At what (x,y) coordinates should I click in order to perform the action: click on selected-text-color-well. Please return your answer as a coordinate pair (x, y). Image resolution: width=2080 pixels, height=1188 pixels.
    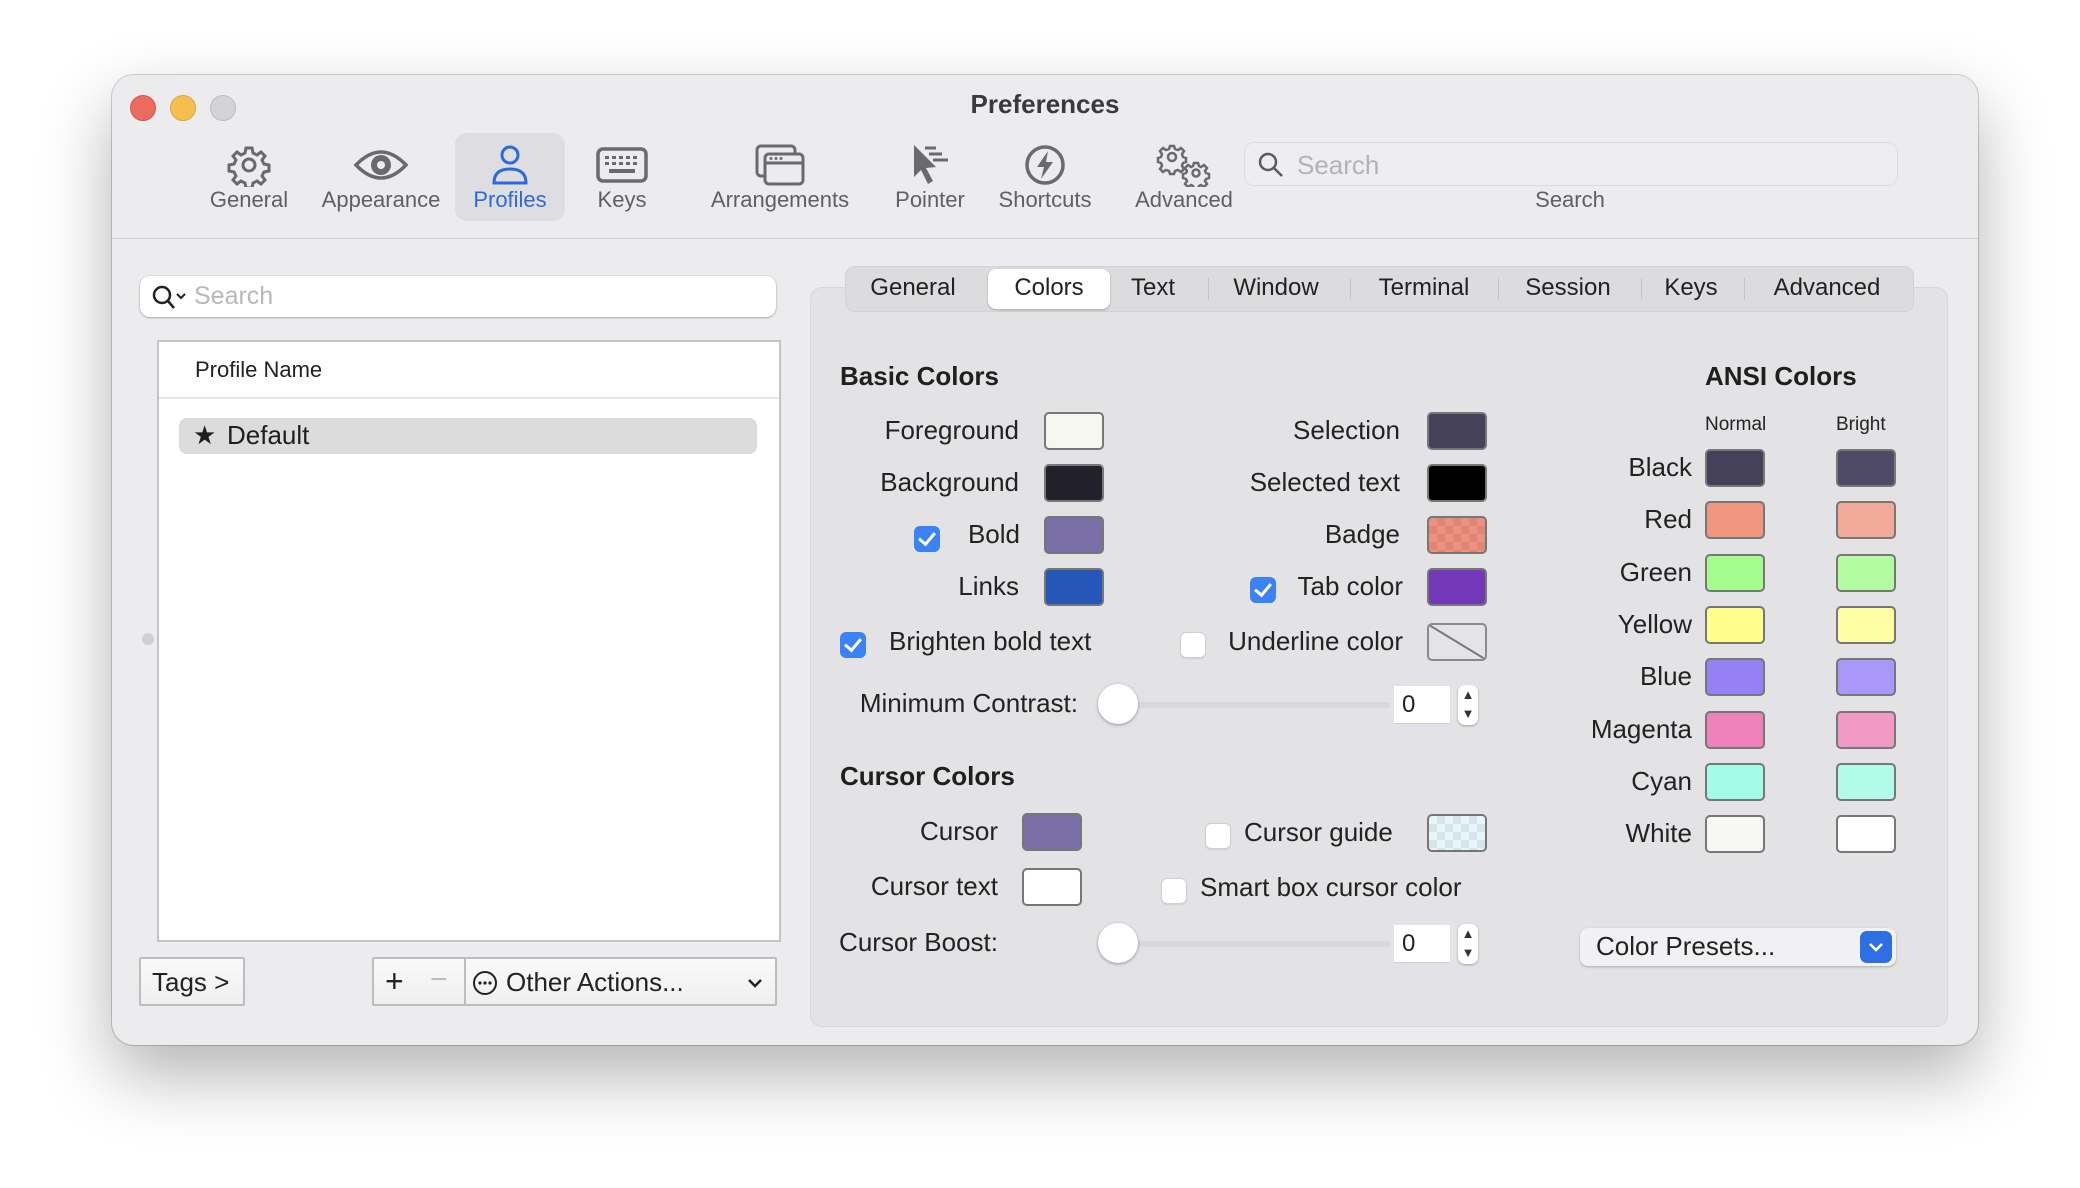
    Looking at the image, I should click on (1457, 483).